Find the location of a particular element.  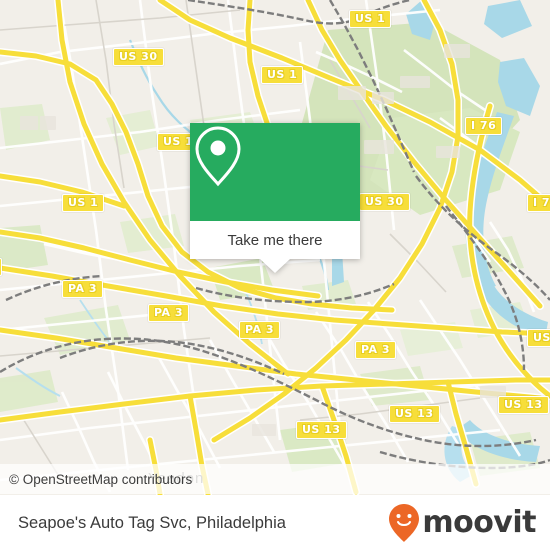

us-13-shield-right: US 13 is located at coordinates (523, 405).